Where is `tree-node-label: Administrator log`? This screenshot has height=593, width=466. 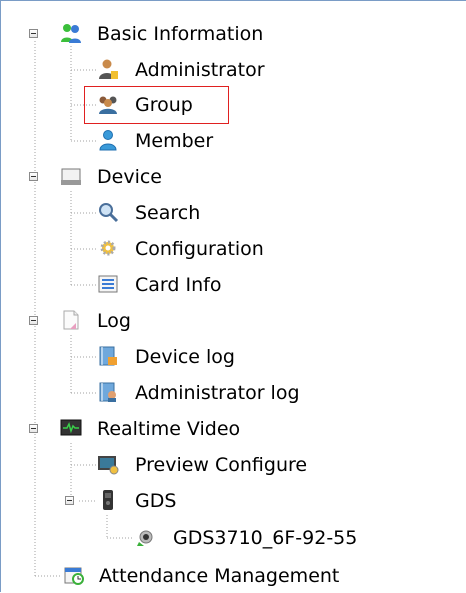
tree-node-label: Administrator log is located at coordinates (217, 393).